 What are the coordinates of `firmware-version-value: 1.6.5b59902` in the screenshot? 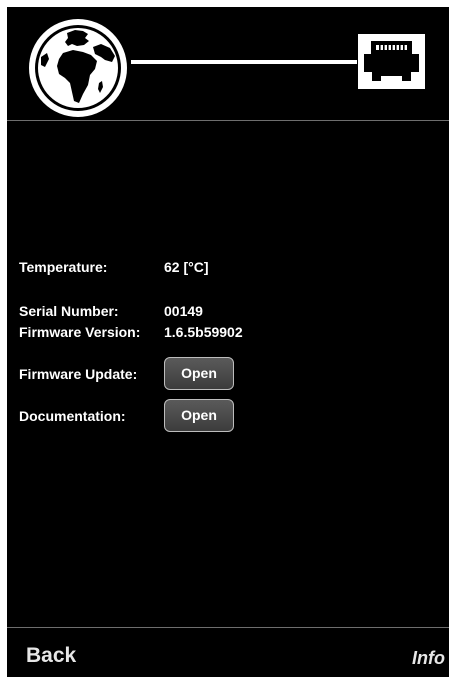 It's located at (203, 332).